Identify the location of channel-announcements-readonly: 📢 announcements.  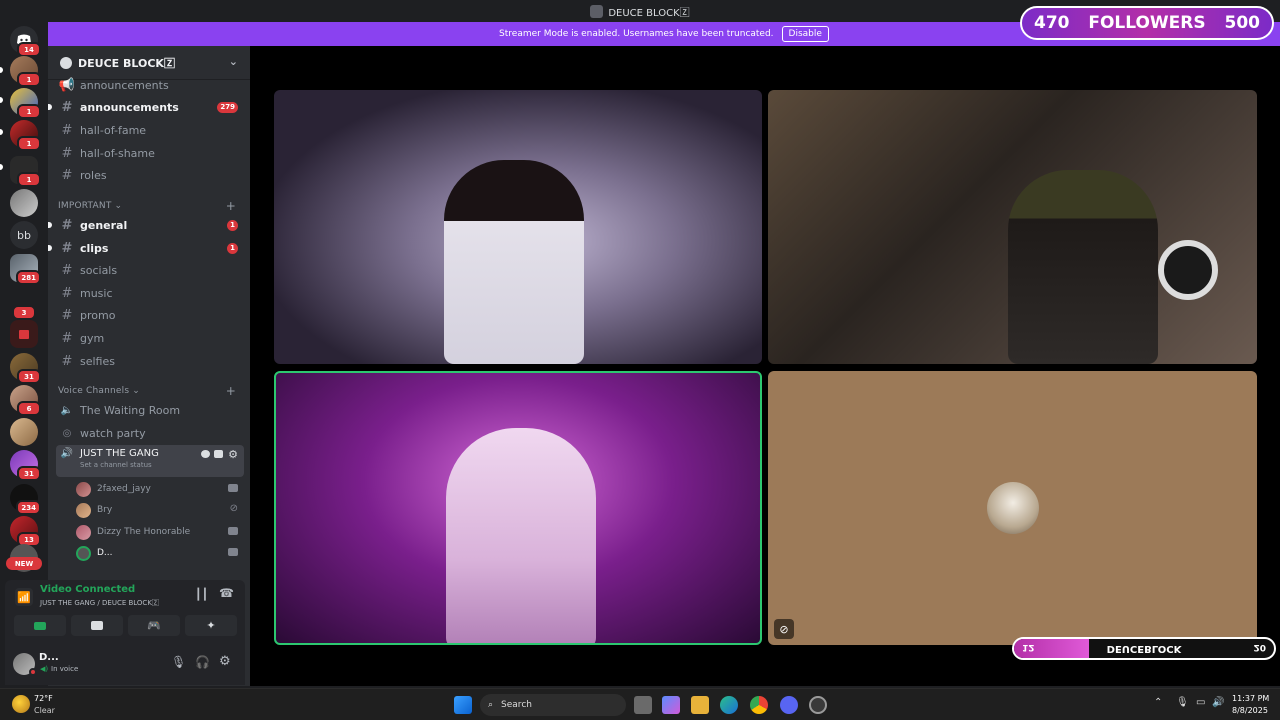
(150, 85).